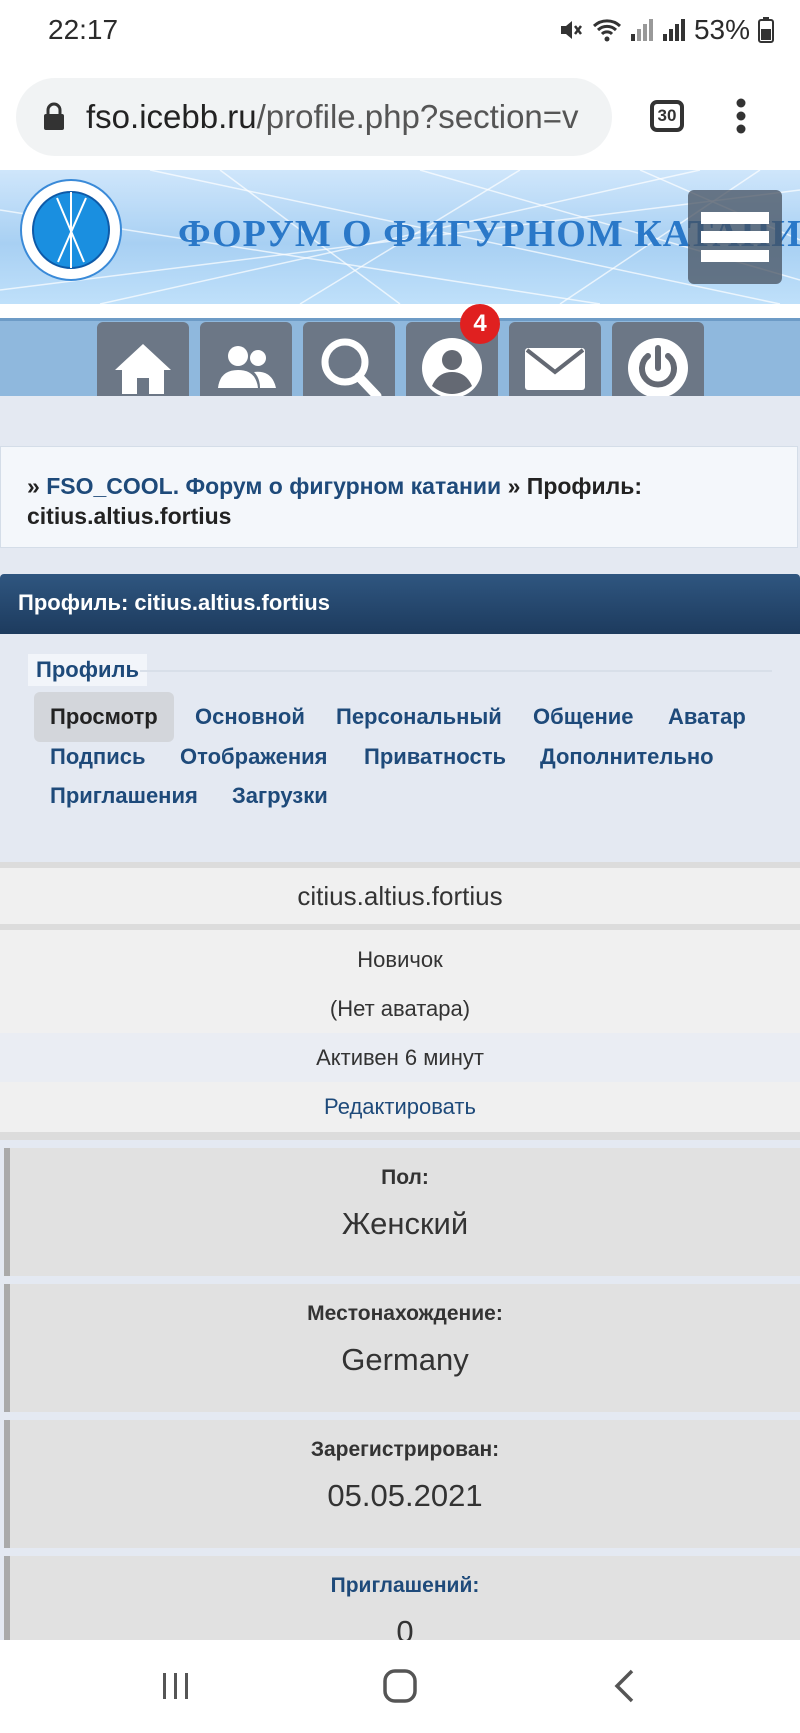  Describe the element at coordinates (456, 671) in the screenshot. I see `profile-menu-divider` at that location.